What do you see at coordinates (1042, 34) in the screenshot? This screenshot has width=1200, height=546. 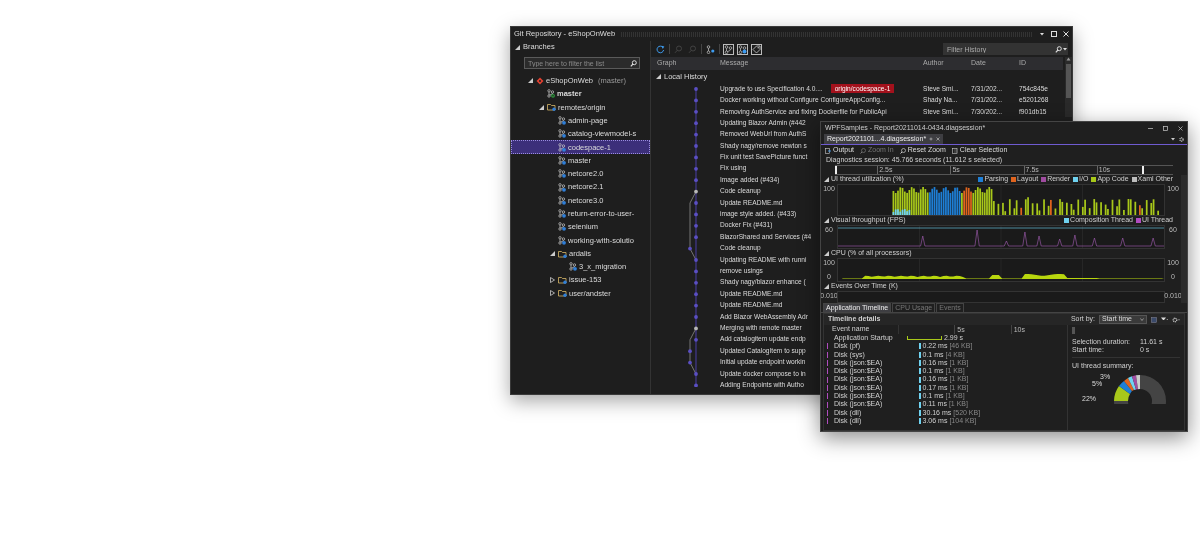 I see `dropdown-icon` at bounding box center [1042, 34].